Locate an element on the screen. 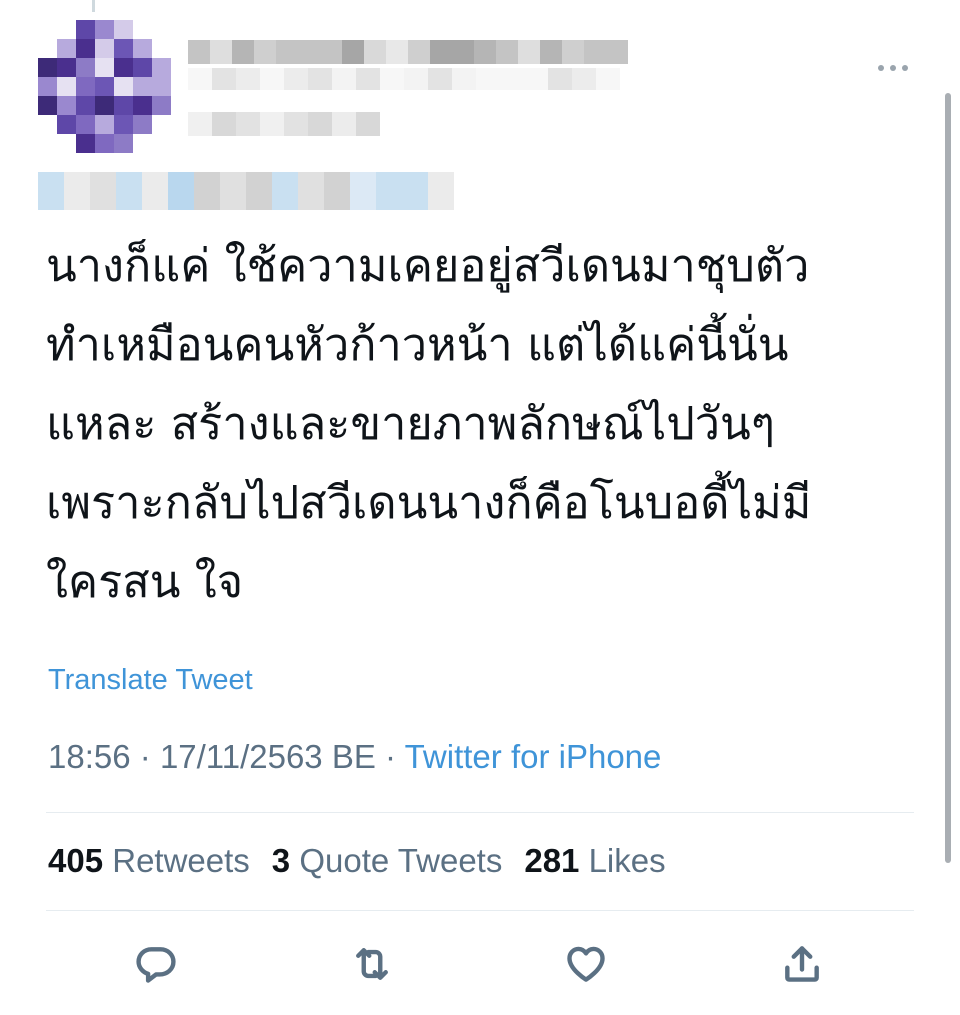 This screenshot has width=960, height=1015. quote-tweets-label: Quote Tweets is located at coordinates (401, 860).